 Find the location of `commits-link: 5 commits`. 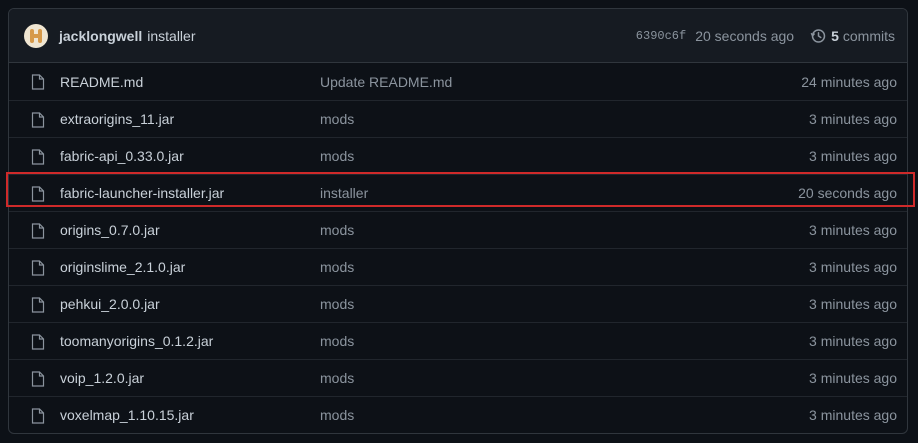

commits-link: 5 commits is located at coordinates (852, 36).